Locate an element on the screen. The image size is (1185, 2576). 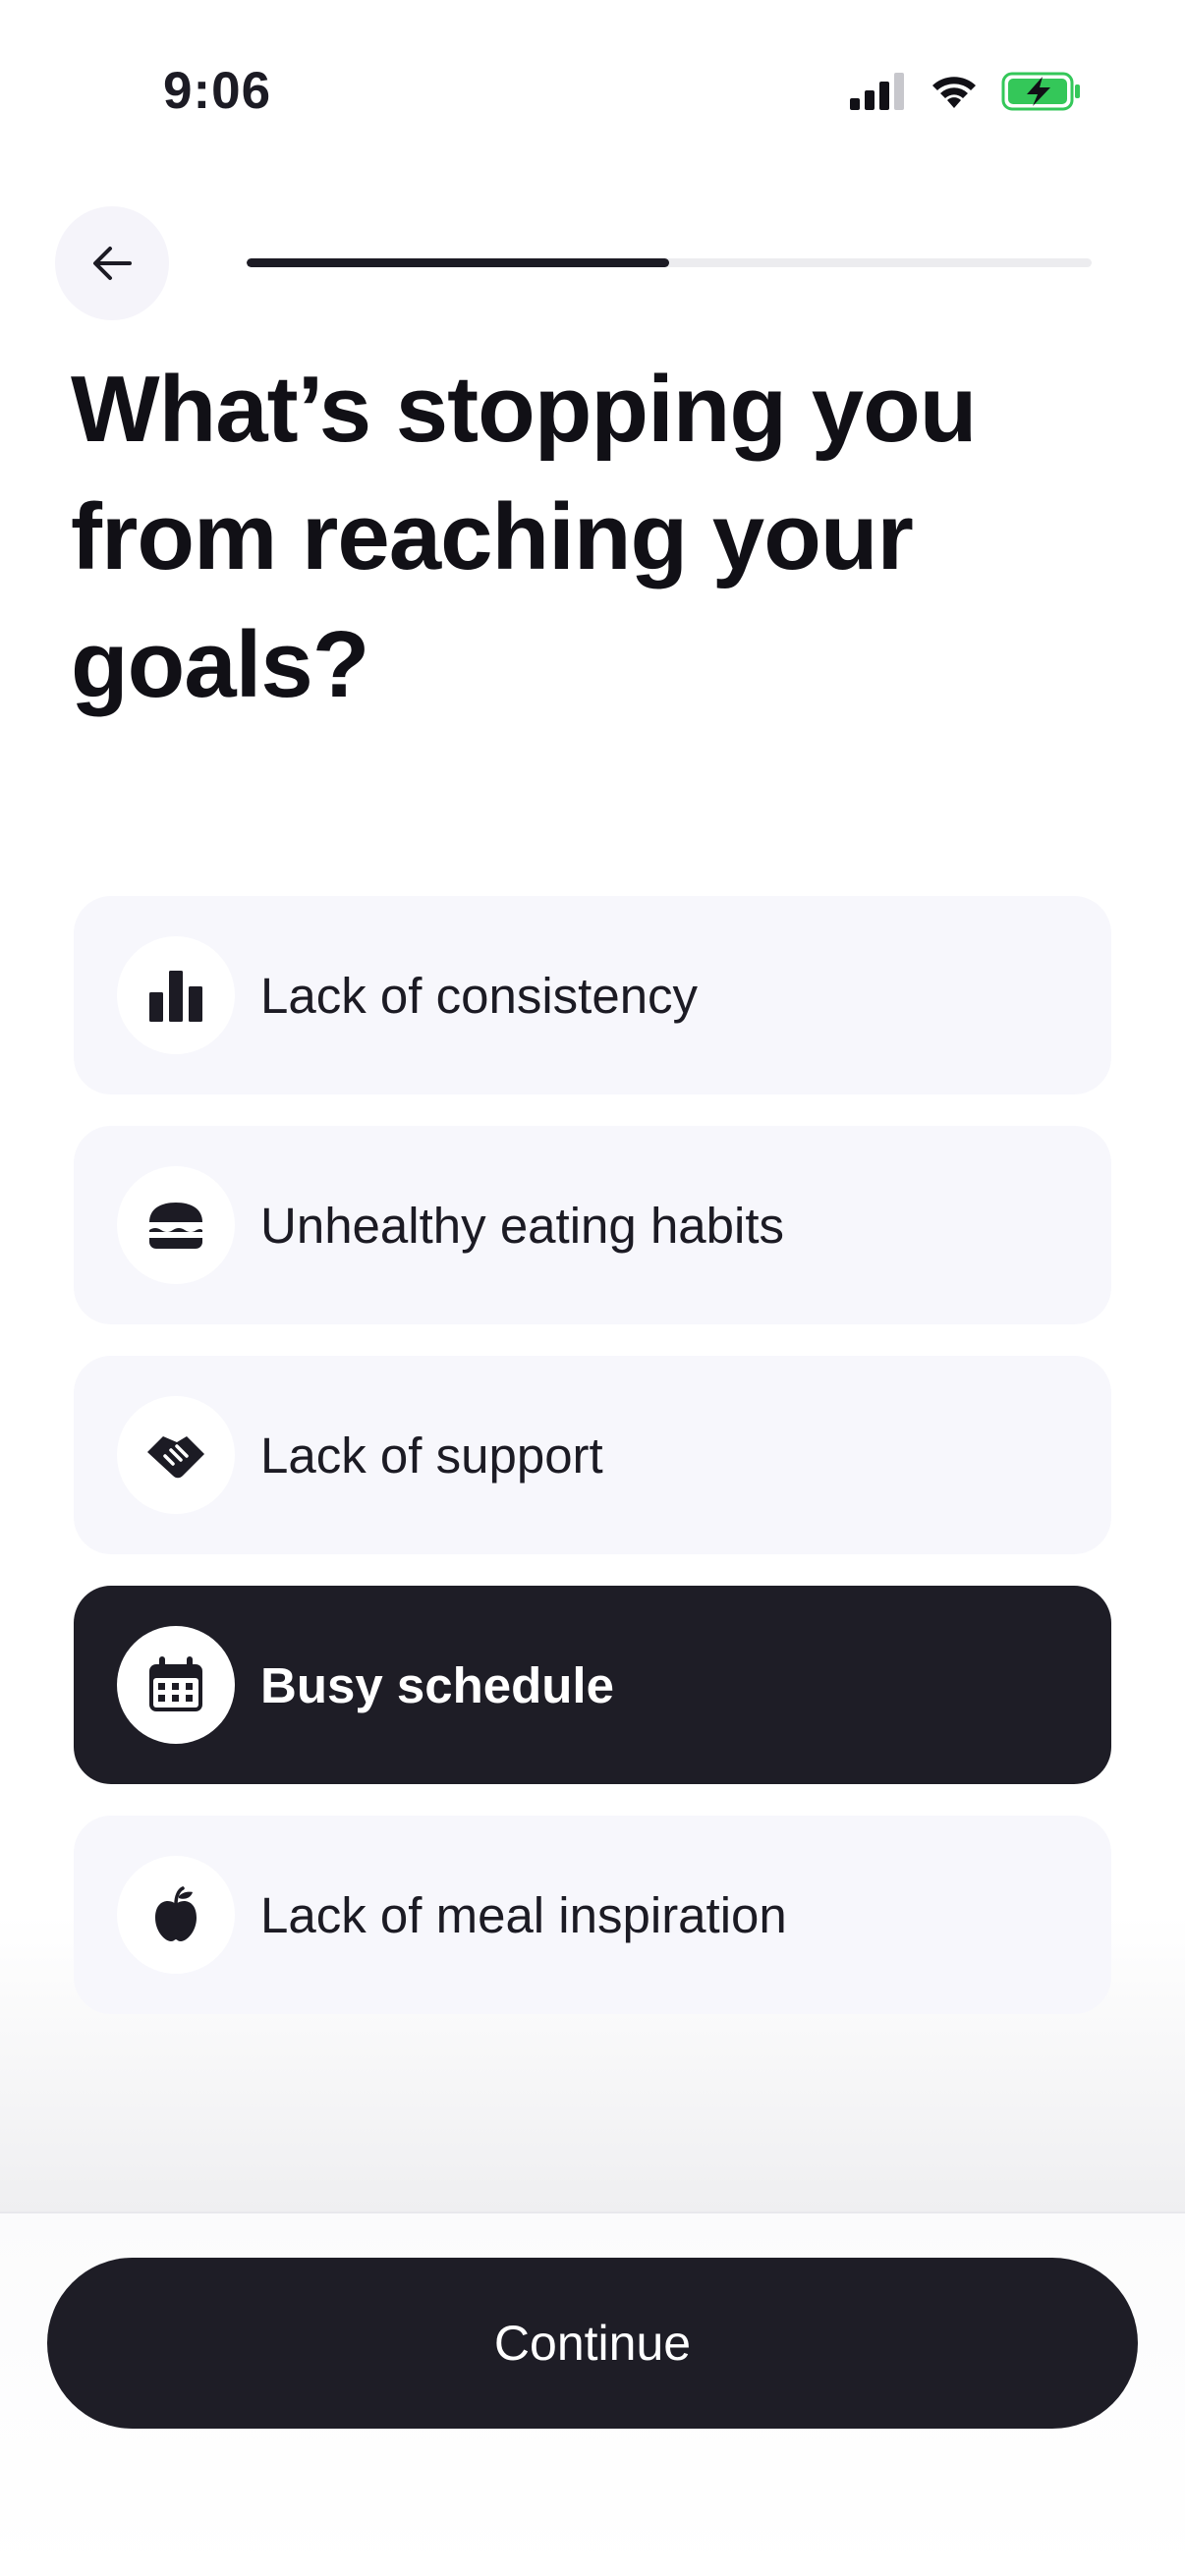
progress-fill is located at coordinates (458, 262).